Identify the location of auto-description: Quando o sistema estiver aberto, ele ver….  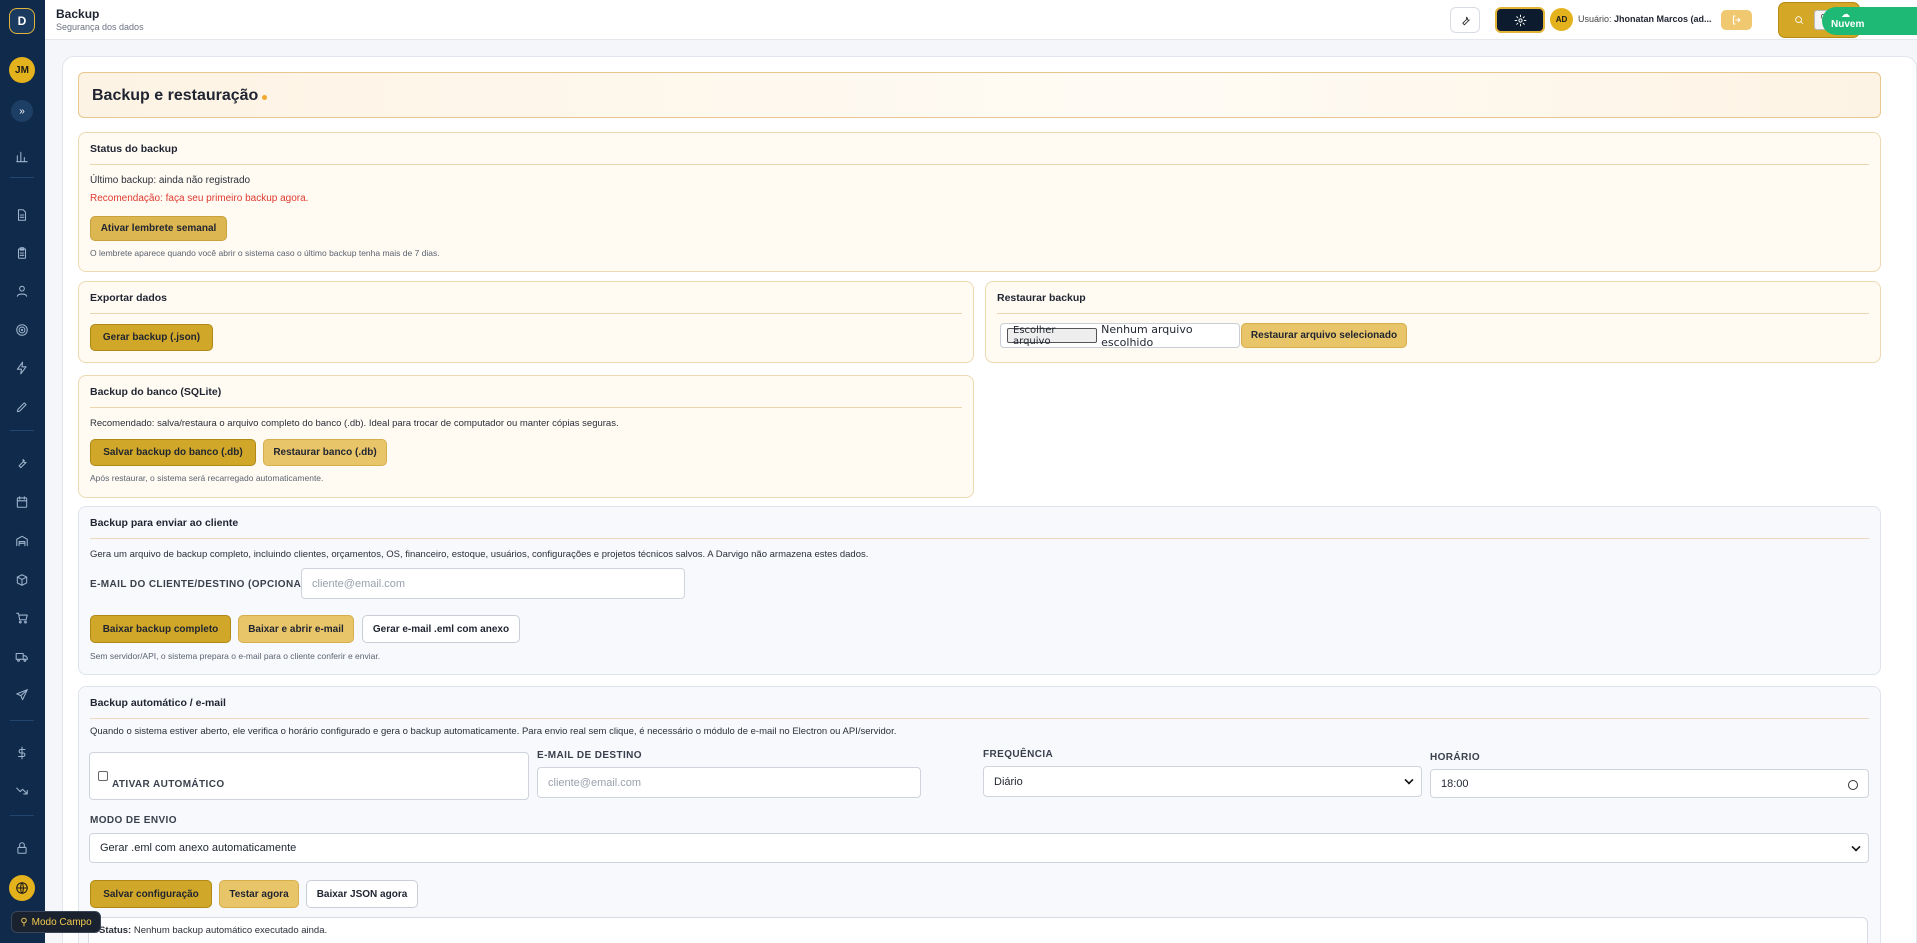
(493, 731).